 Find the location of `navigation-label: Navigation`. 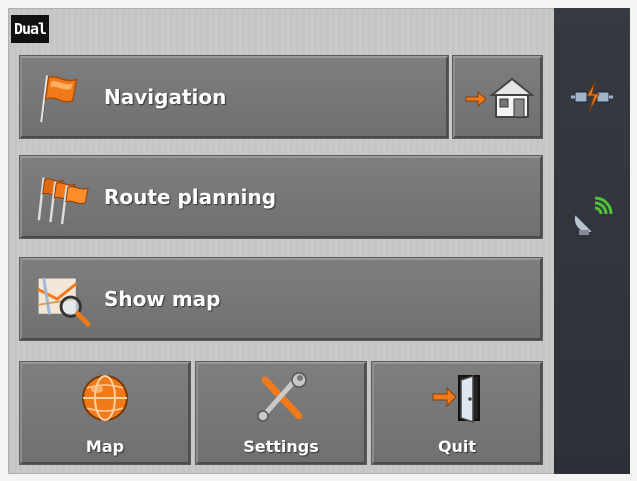

navigation-label: Navigation is located at coordinates (165, 97).